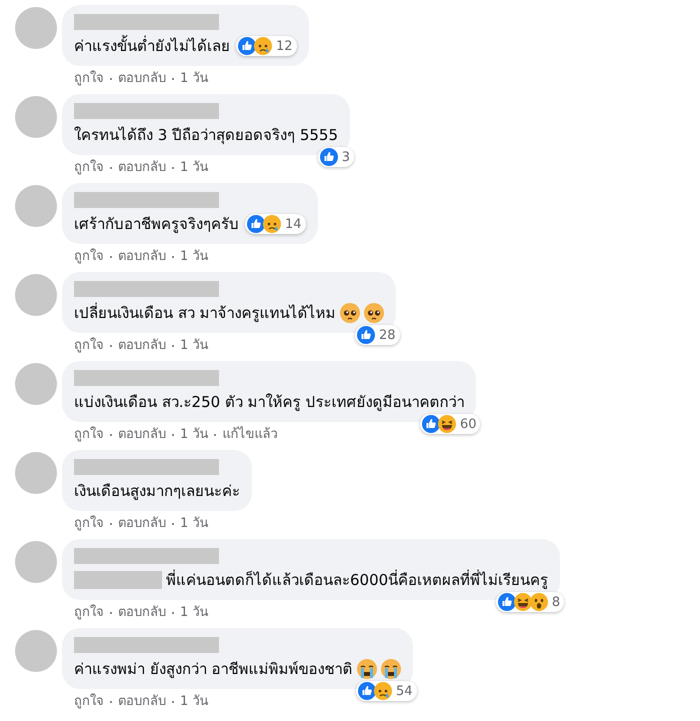 This screenshot has height=721, width=700. Describe the element at coordinates (206, 135) in the screenshot. I see `comment-text: ใครทนได้ถึง 3 ปีถือว่าสุดยอดจริงๆ 5555` at that location.